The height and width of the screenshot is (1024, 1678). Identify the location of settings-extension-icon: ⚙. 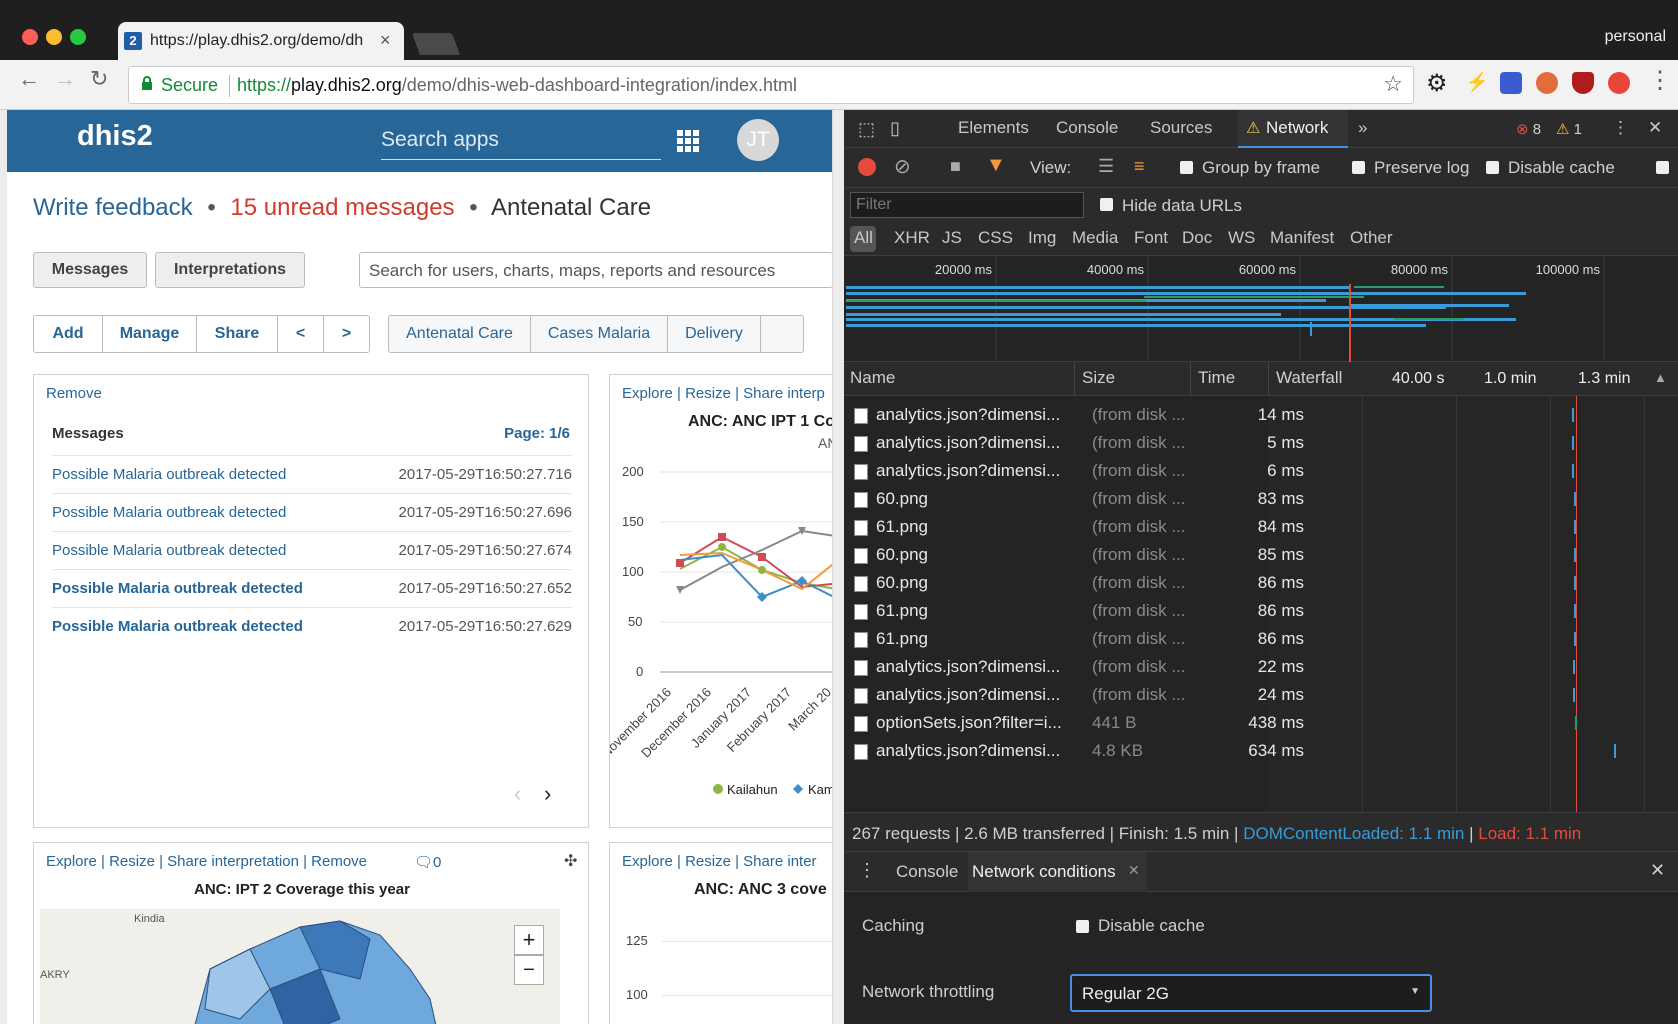
(1437, 83).